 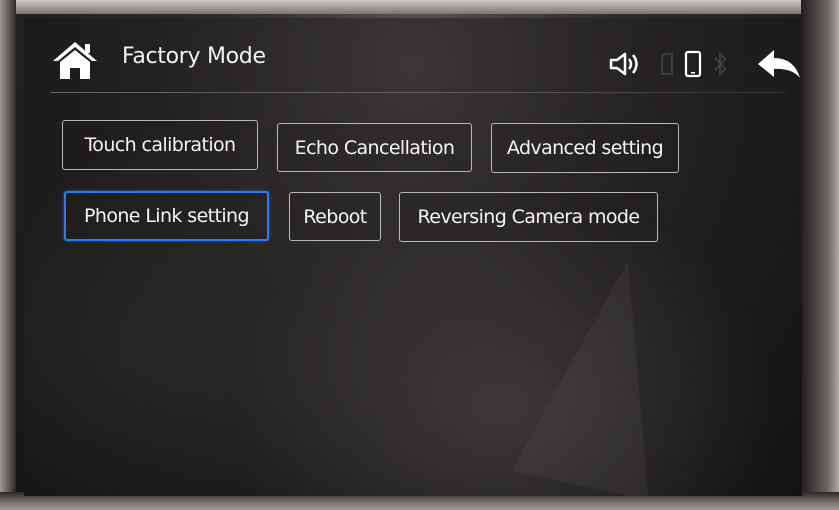 I want to click on bezel-top, so click(x=419, y=7).